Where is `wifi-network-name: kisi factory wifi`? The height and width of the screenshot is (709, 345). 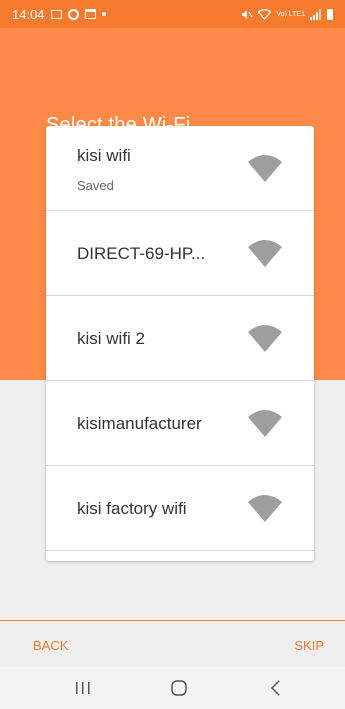
wifi-network-name: kisi factory wifi is located at coordinates (132, 508).